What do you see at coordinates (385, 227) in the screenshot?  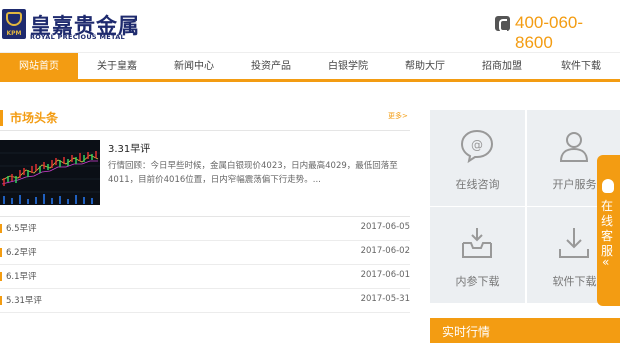 I see `news-date: 2017-06-05` at bounding box center [385, 227].